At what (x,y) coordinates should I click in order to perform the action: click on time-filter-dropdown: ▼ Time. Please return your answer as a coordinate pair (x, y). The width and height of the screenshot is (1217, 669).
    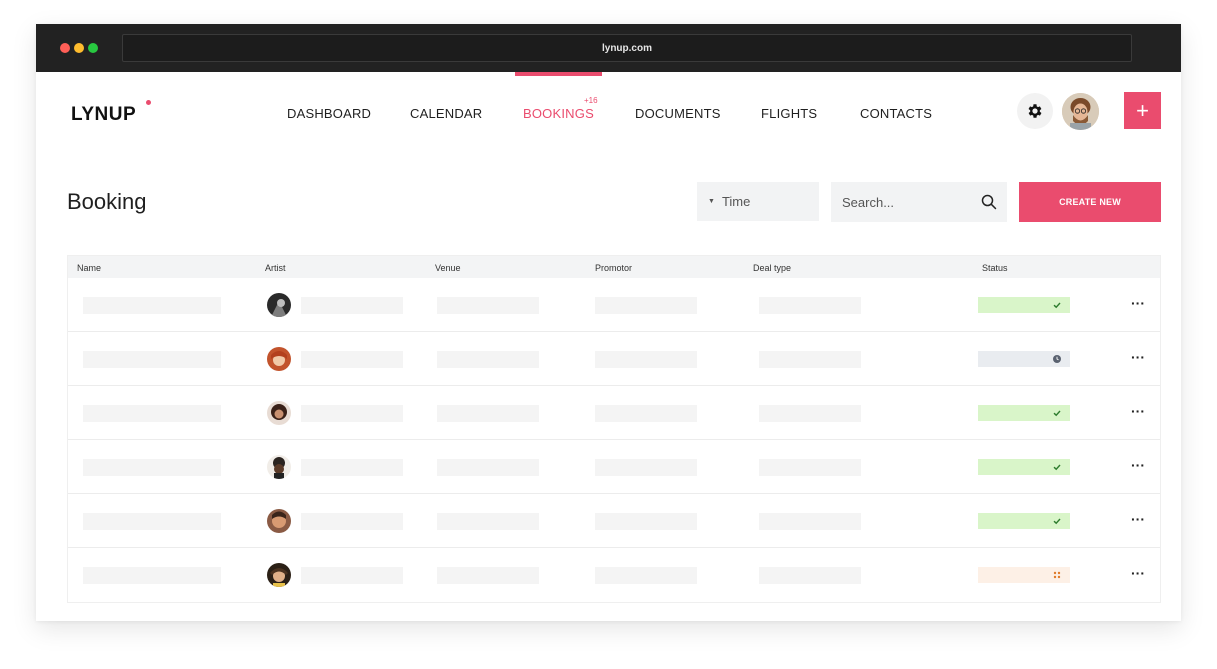
    Looking at the image, I should click on (758, 201).